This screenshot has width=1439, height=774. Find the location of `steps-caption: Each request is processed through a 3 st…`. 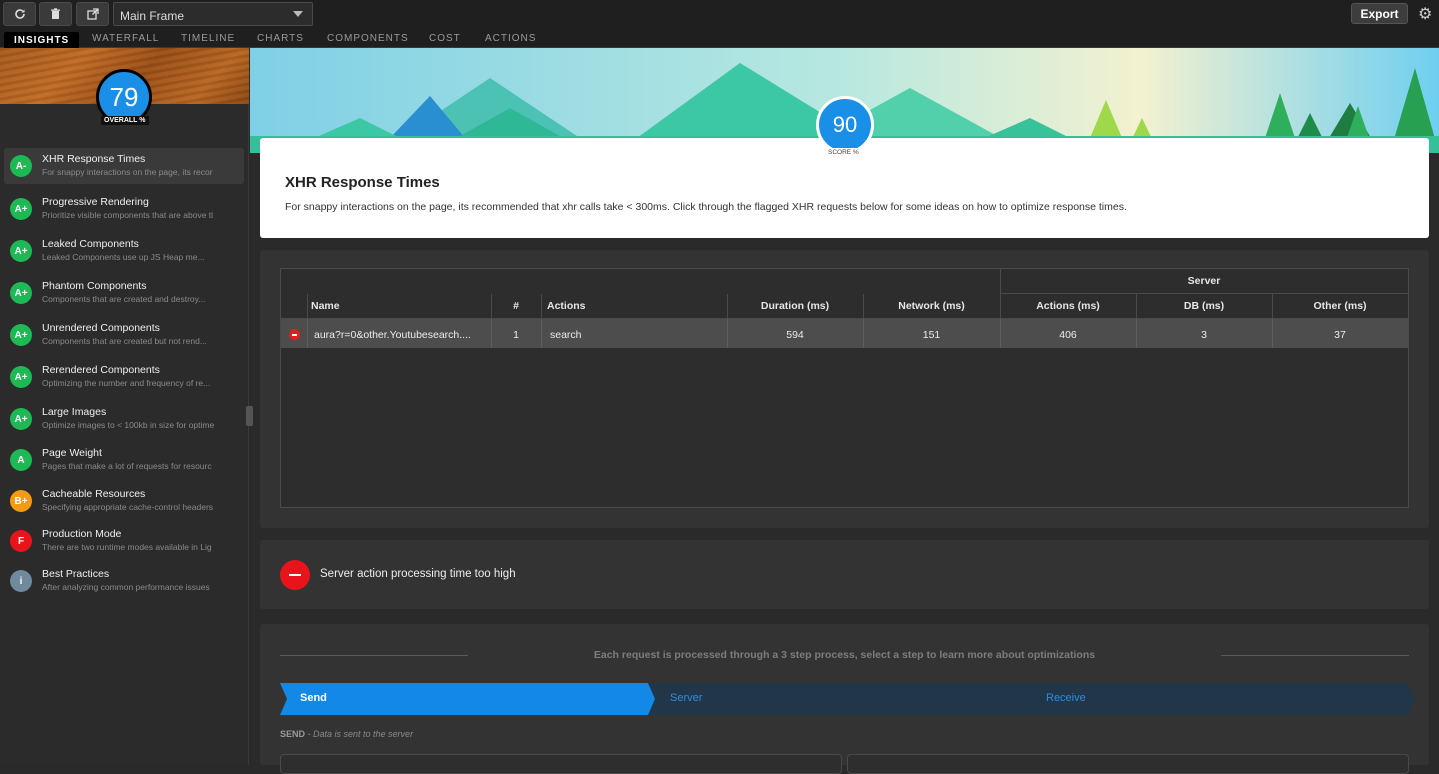

steps-caption: Each request is processed through a 3 st… is located at coordinates (844, 655).